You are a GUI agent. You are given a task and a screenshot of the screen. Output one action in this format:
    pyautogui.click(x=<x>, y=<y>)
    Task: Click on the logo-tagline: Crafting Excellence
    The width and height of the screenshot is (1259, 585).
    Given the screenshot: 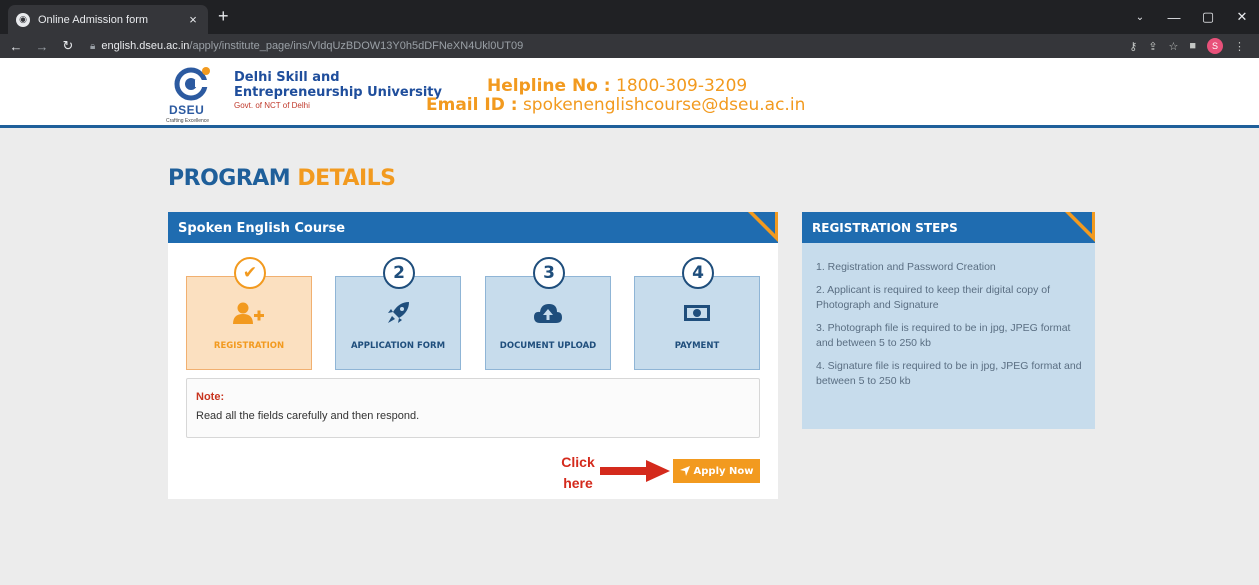 What is the action you would take?
    pyautogui.click(x=188, y=121)
    